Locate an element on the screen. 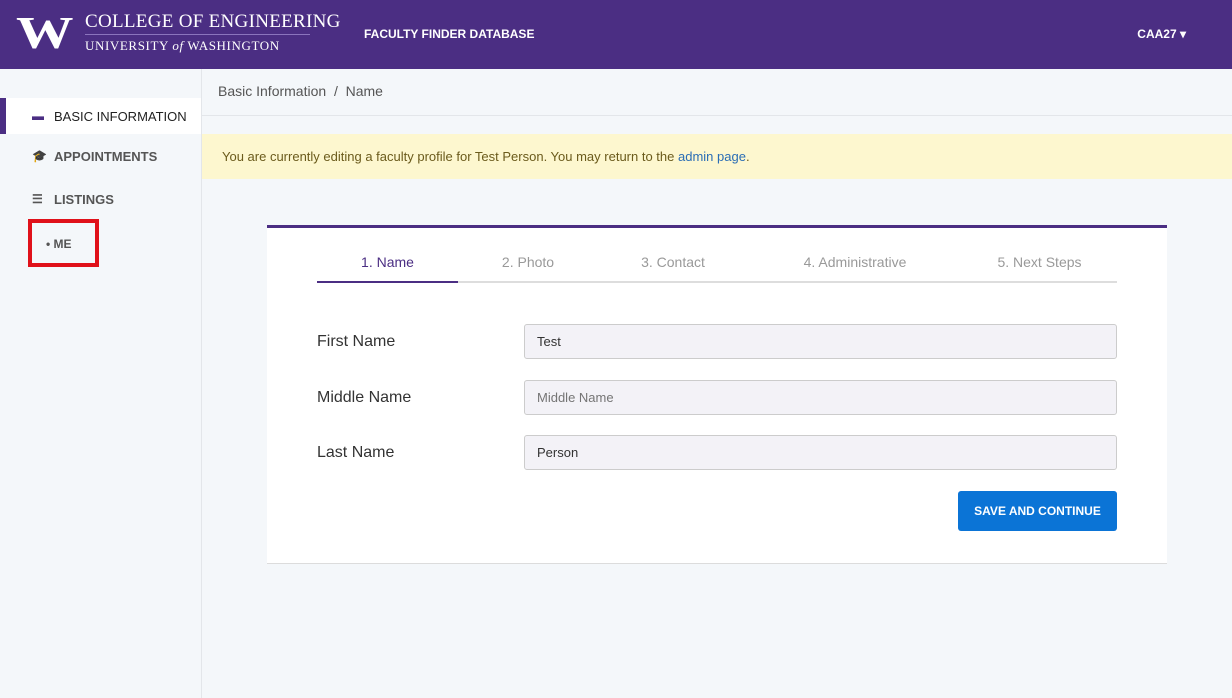 This screenshot has height=698, width=1232. first-name-input is located at coordinates (820, 341).